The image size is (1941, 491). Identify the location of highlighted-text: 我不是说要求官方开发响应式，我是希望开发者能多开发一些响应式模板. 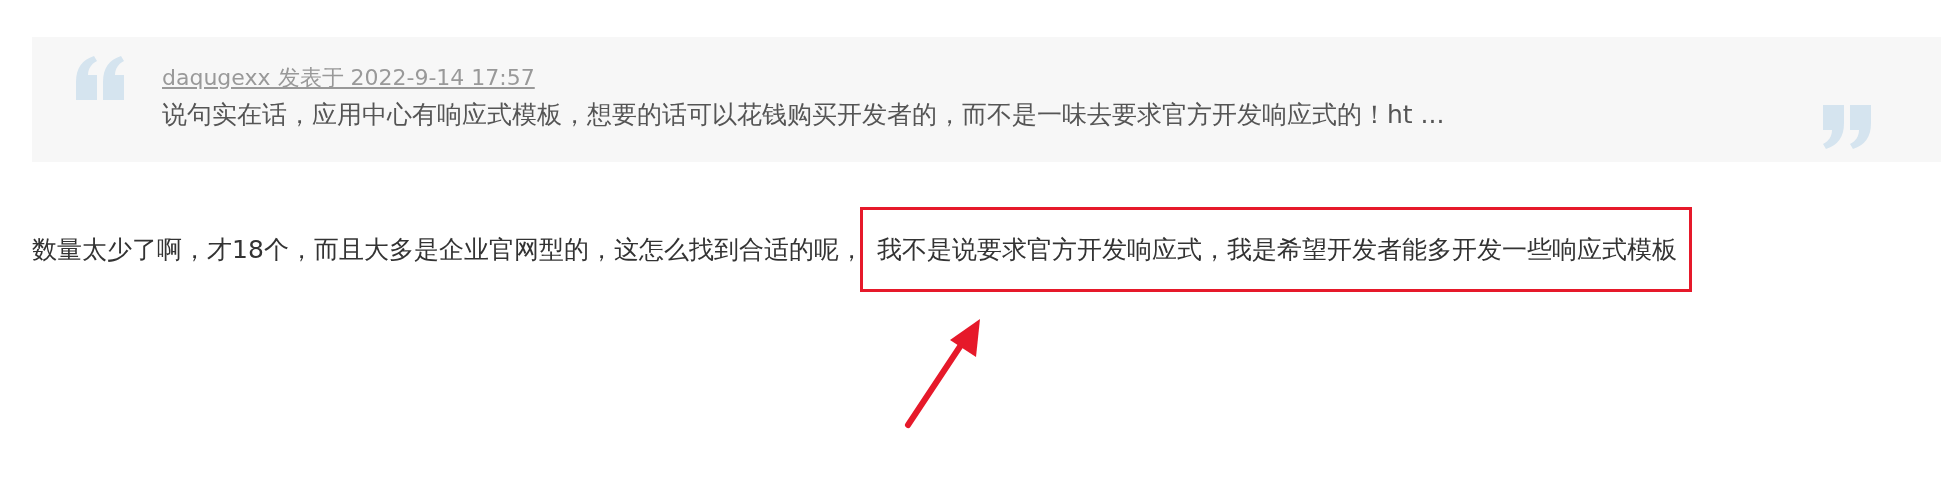
(1275, 249).